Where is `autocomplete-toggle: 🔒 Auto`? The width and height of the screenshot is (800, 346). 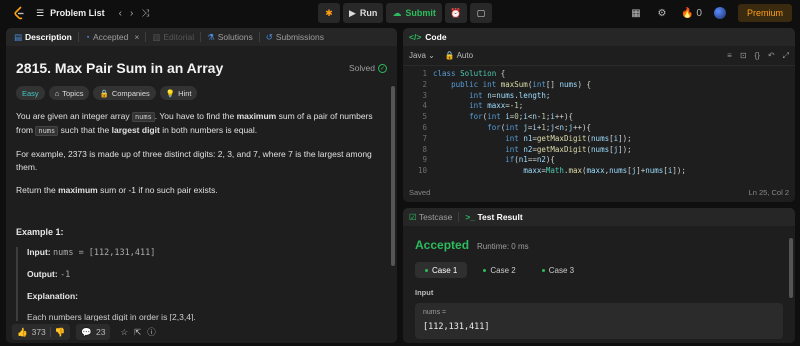 autocomplete-toggle: 🔒 Auto is located at coordinates (459, 55).